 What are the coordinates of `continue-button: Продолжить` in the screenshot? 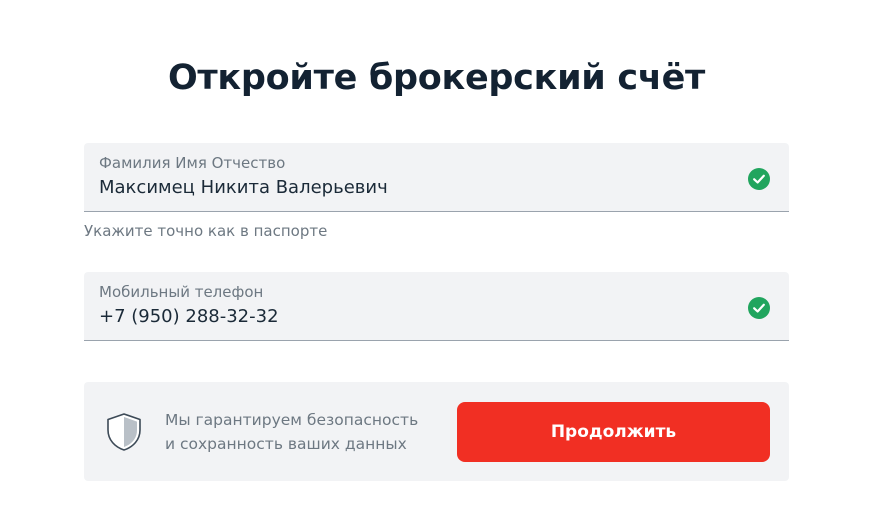 It's located at (613, 432).